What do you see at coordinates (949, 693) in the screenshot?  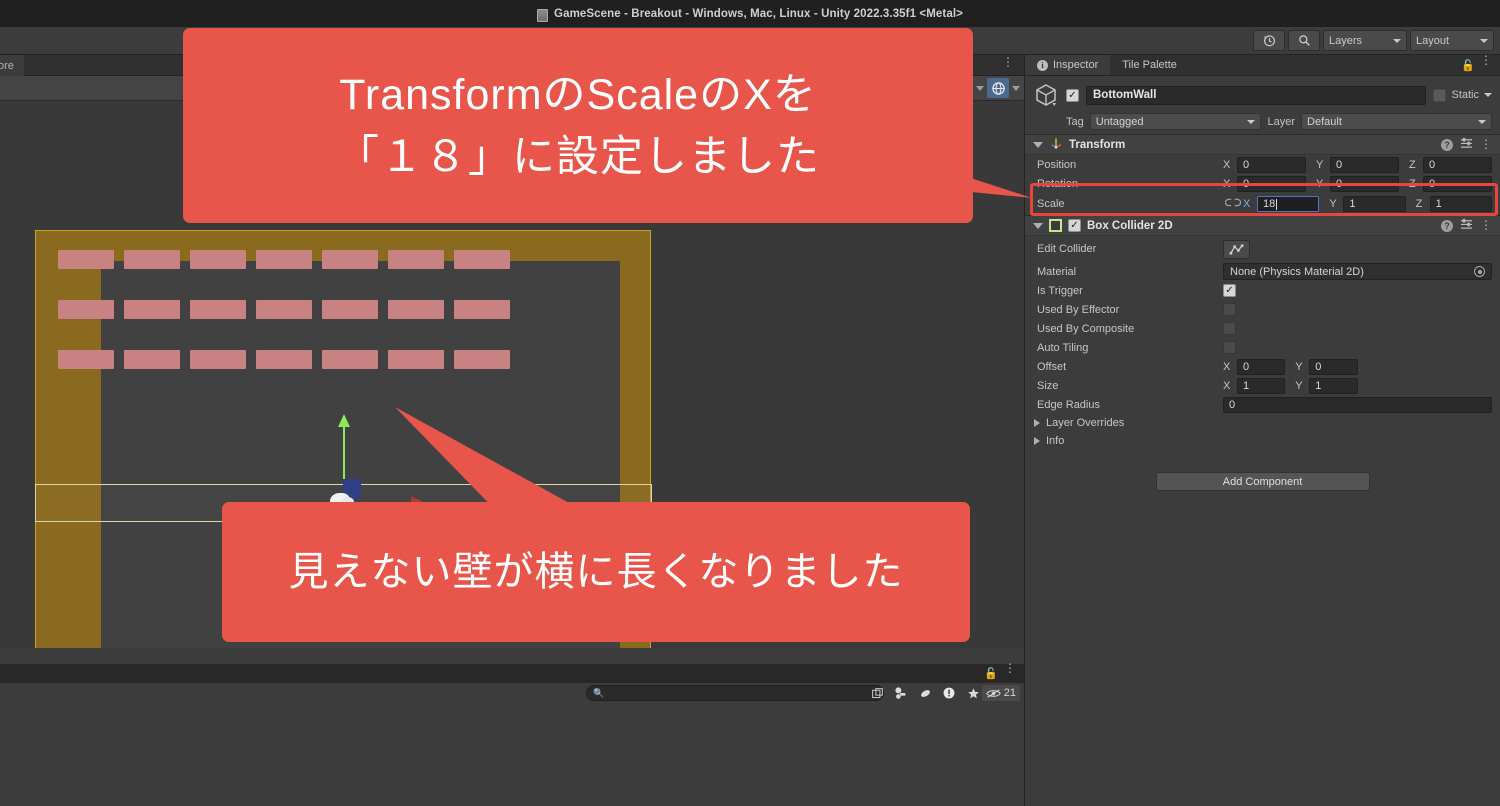 I see `warning-icon` at bounding box center [949, 693].